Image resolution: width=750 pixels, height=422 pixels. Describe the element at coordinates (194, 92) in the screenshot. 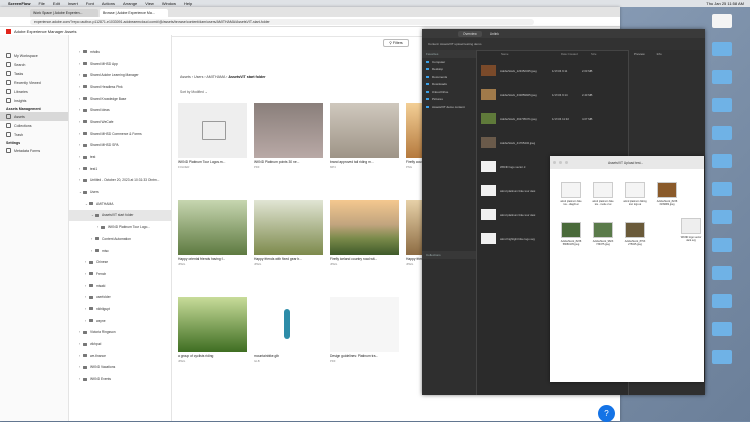

I see `sort-control: Sort by Modified ⌄` at that location.